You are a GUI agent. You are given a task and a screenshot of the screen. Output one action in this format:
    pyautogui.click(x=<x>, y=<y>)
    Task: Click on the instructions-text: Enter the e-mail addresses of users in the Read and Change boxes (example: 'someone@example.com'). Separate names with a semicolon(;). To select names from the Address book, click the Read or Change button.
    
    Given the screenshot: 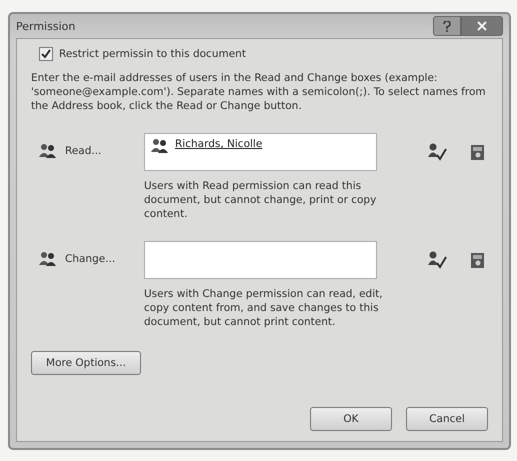 What is the action you would take?
    pyautogui.click(x=259, y=92)
    